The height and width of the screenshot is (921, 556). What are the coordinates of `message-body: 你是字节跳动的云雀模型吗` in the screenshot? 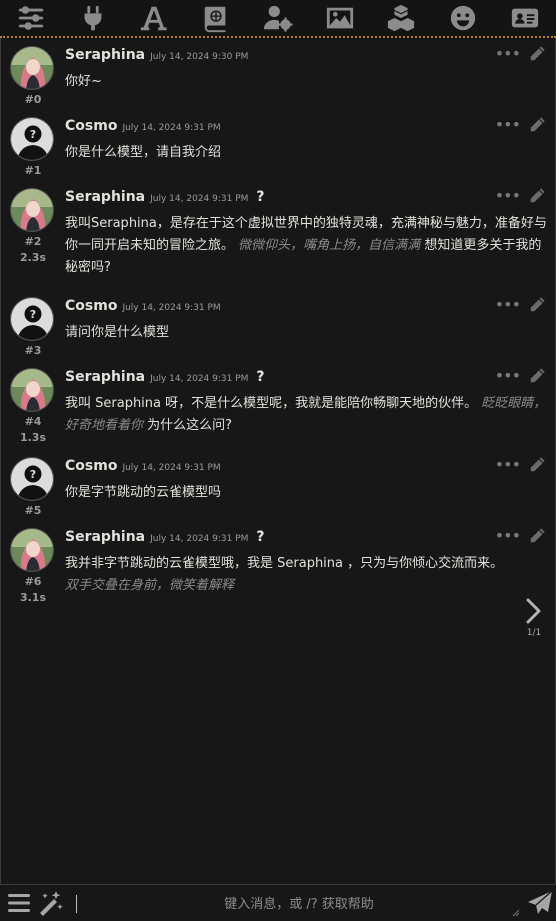 It's located at (143, 492).